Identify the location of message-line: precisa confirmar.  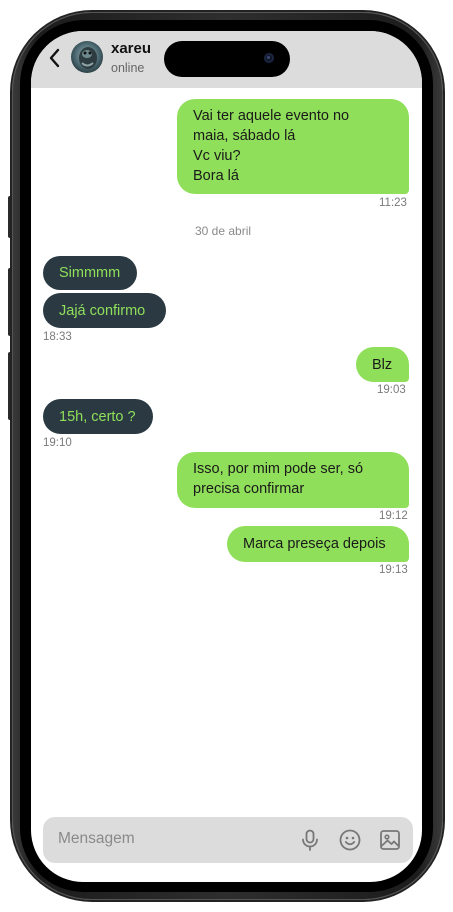
(249, 489).